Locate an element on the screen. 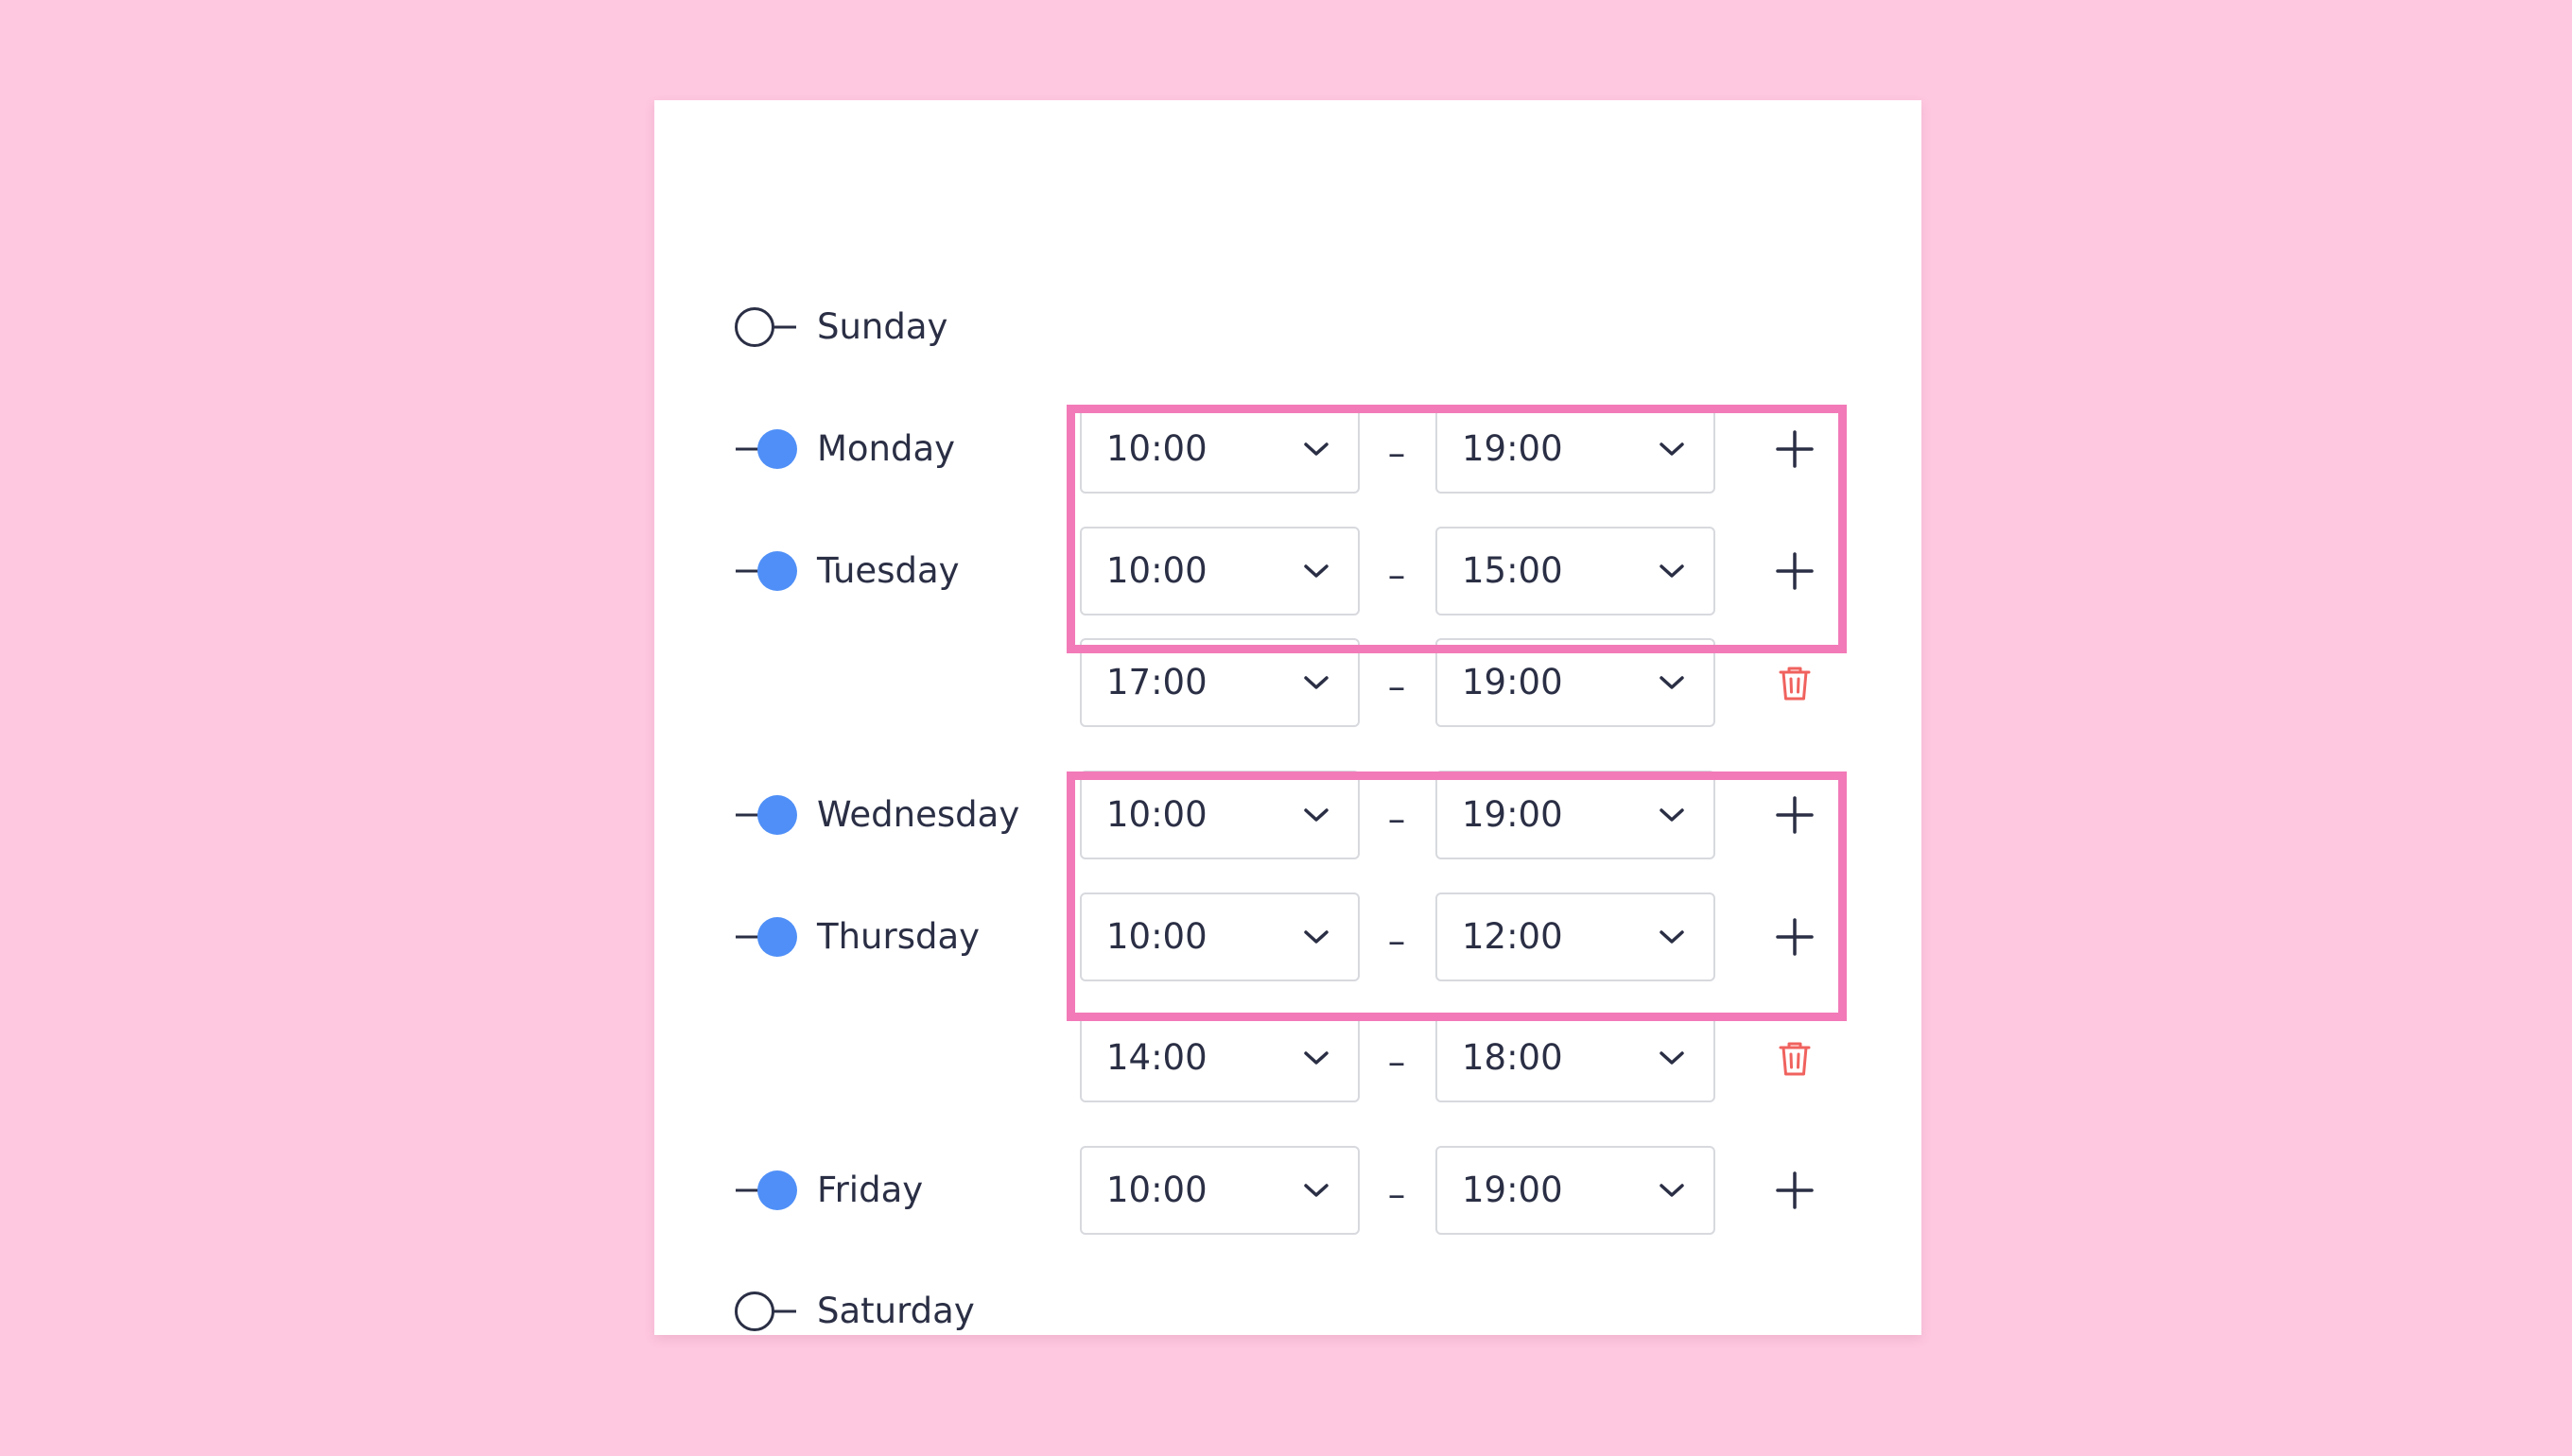 This screenshot has height=1456, width=2572. day-toggle-friday is located at coordinates (766, 1190).